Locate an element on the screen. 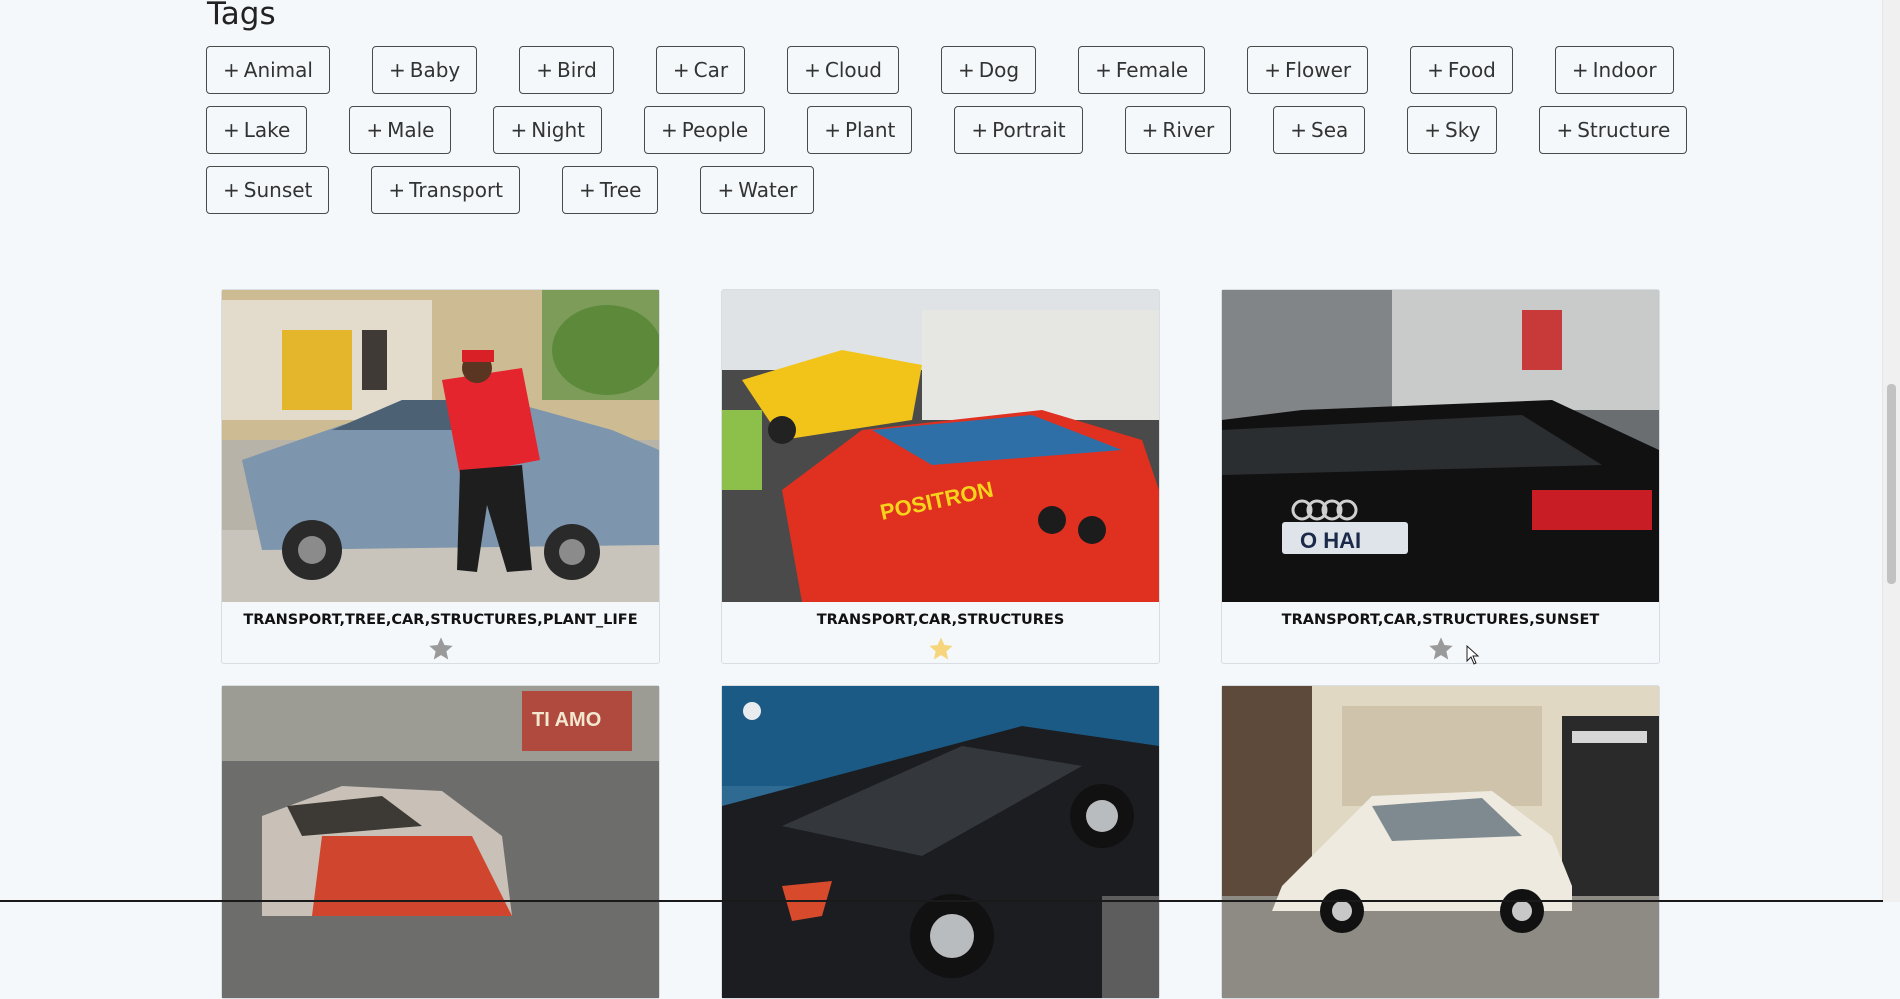  scrollbar-thumb is located at coordinates (1891, 484).